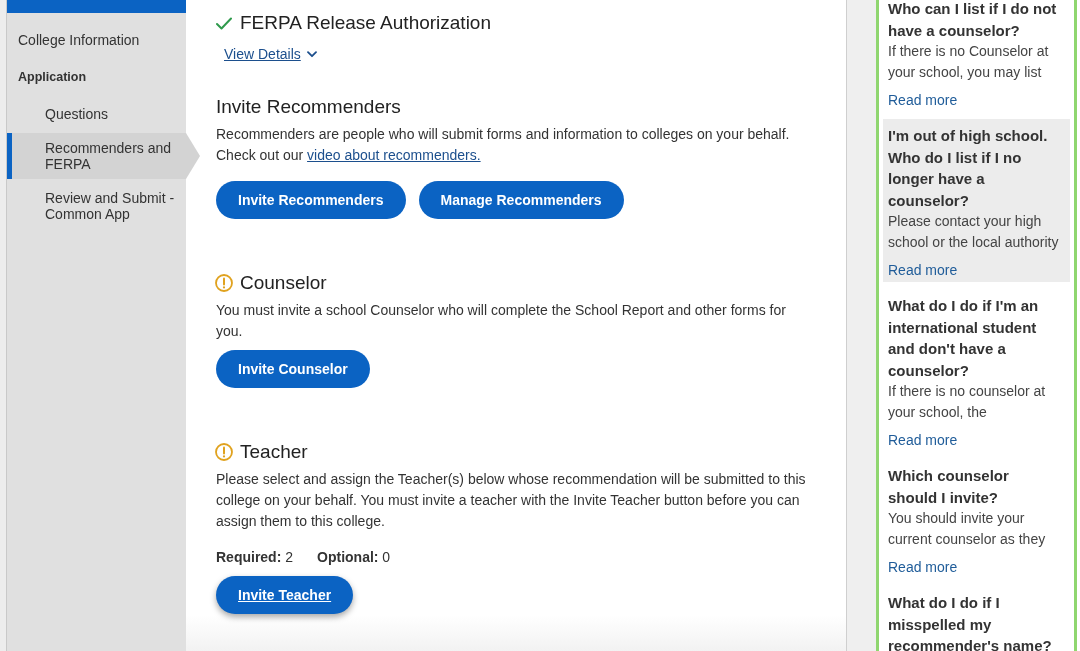 The image size is (1080, 651). Describe the element at coordinates (103, 156) in the screenshot. I see `sidebar-item: Recommenders and FERPA` at that location.